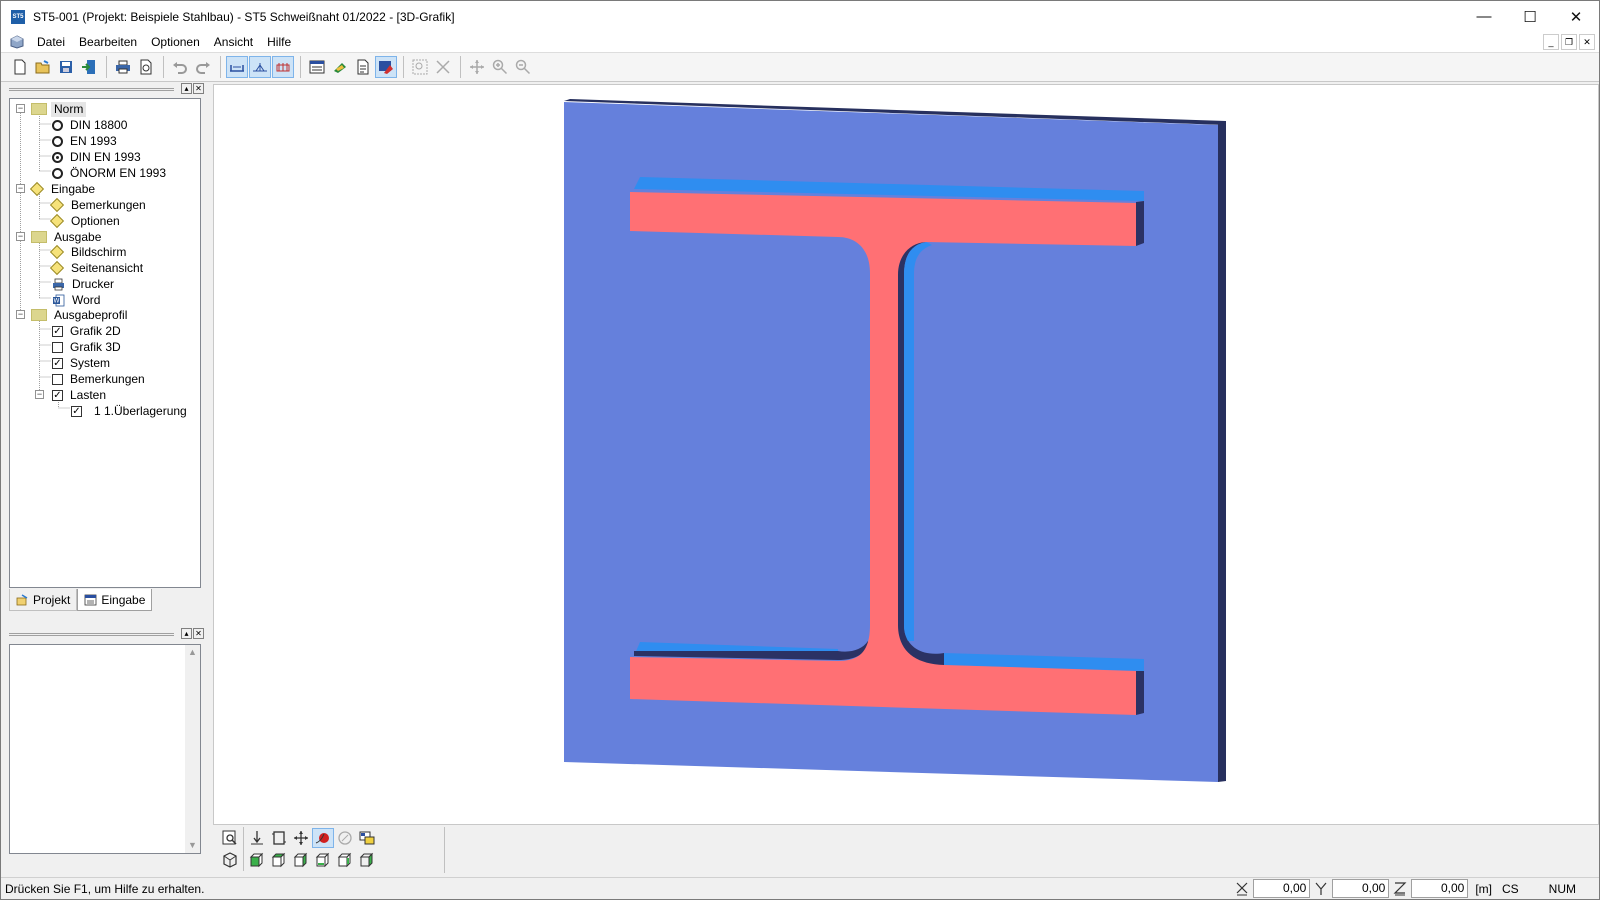  Describe the element at coordinates (283, 67) in the screenshot. I see `view-results-button` at that location.